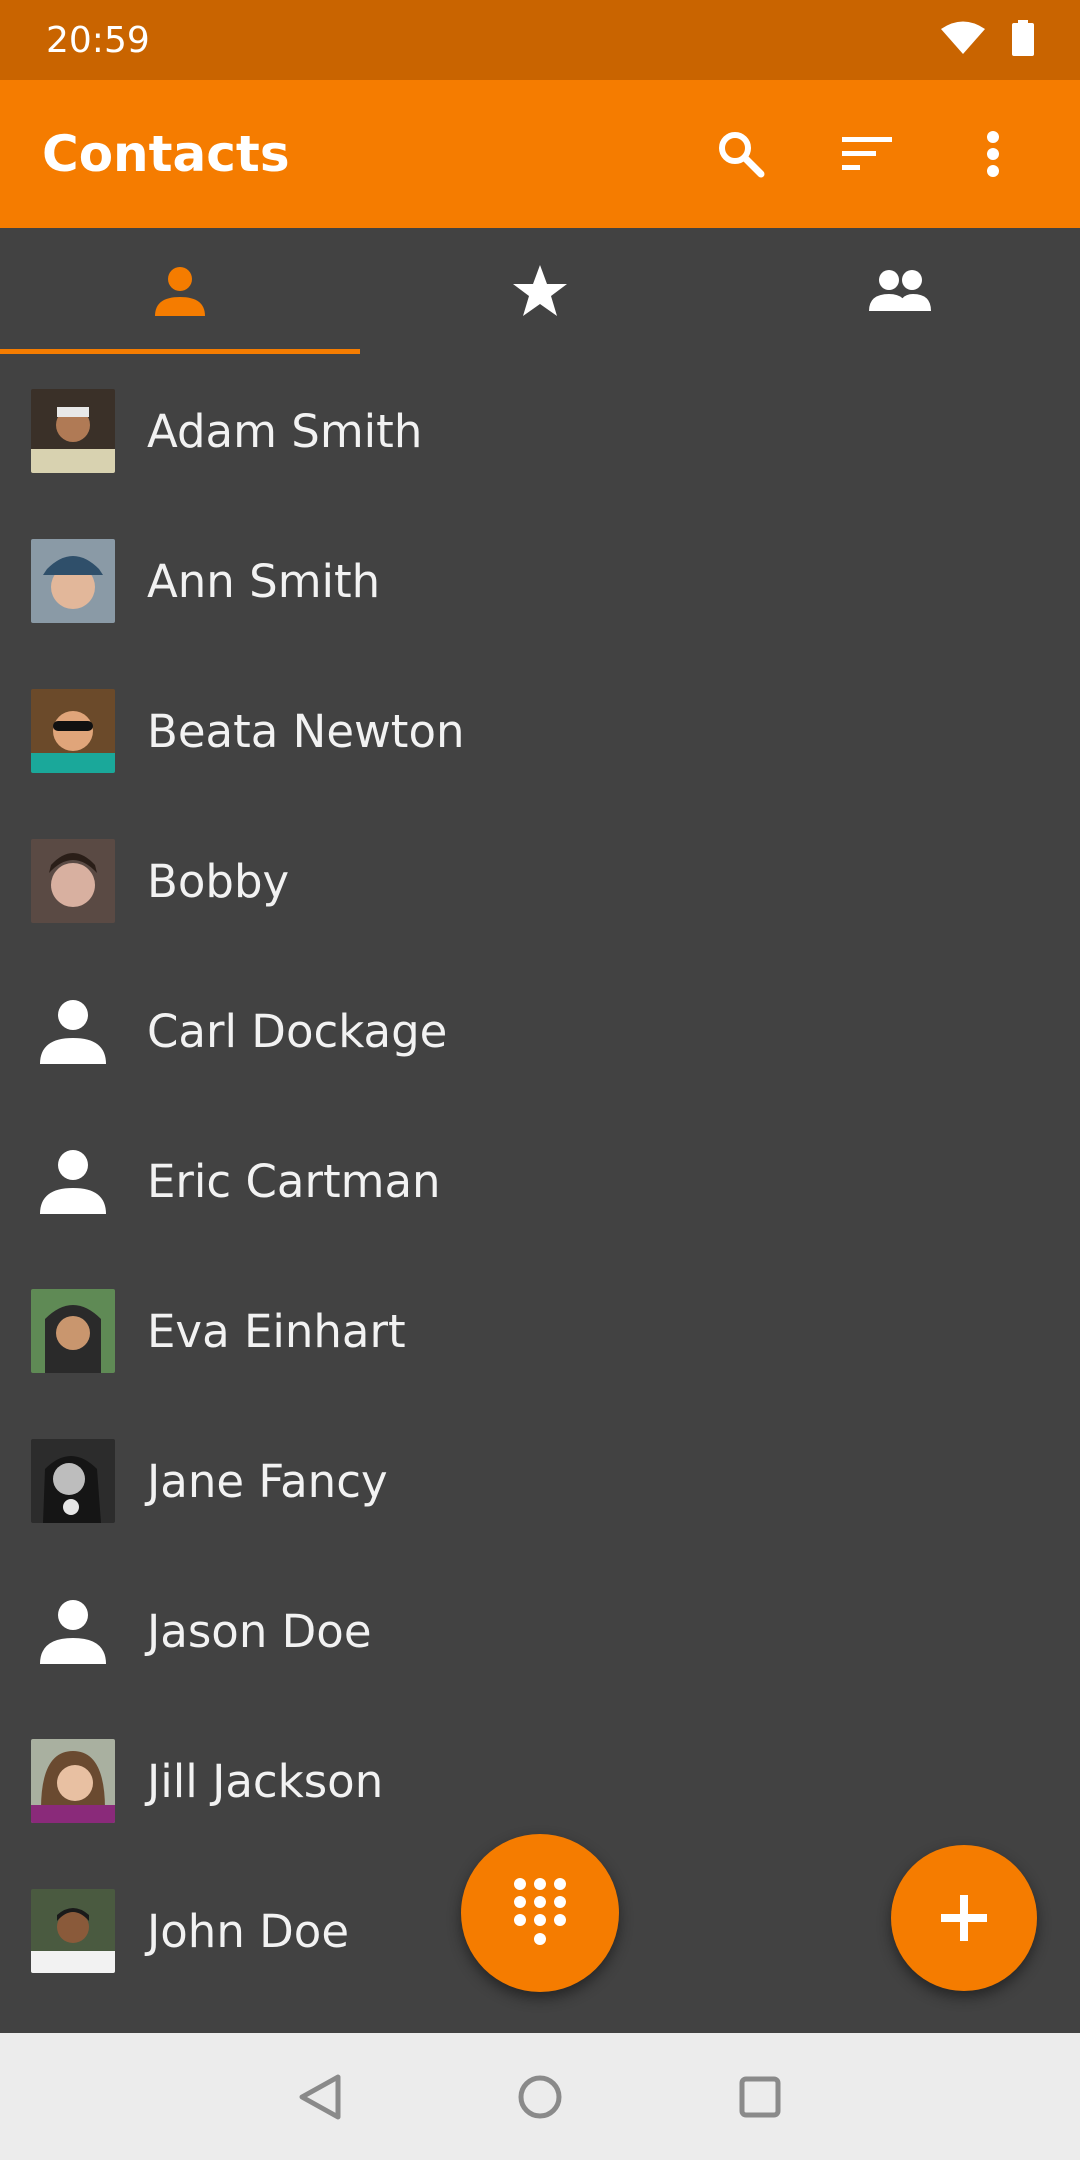 The width and height of the screenshot is (1080, 2160). What do you see at coordinates (265, 1781) in the screenshot?
I see `contact-name: Jill Jackson` at bounding box center [265, 1781].